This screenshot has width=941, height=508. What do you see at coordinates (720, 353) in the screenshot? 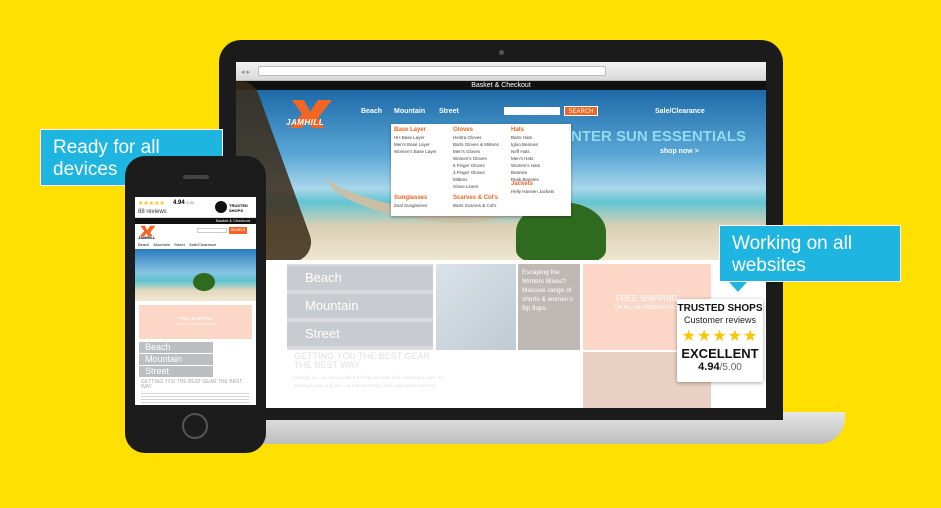
I see `badge-rating-word: EXCELLENT` at bounding box center [720, 353].